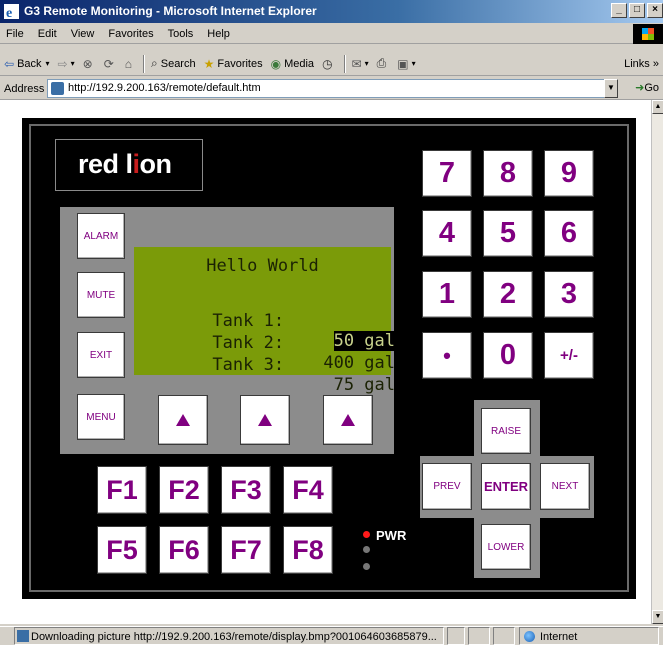 The image size is (663, 647). I want to click on minimize-button: _, so click(619, 10).